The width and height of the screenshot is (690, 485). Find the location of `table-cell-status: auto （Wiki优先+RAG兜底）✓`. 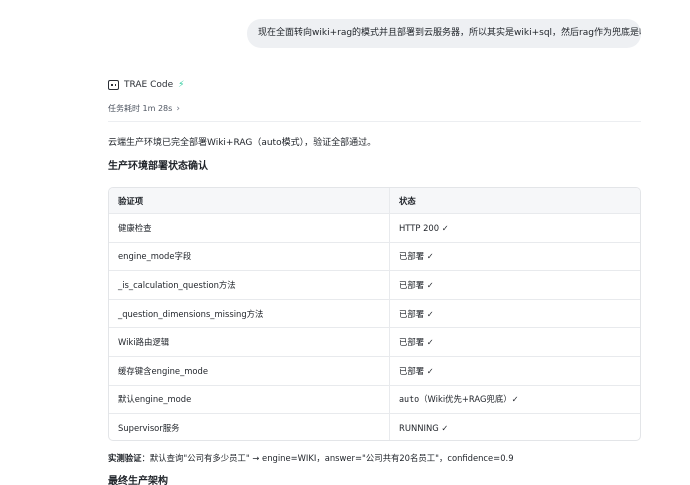

table-cell-status: auto （Wiki优先+RAG兜底）✓ is located at coordinates (515, 400).